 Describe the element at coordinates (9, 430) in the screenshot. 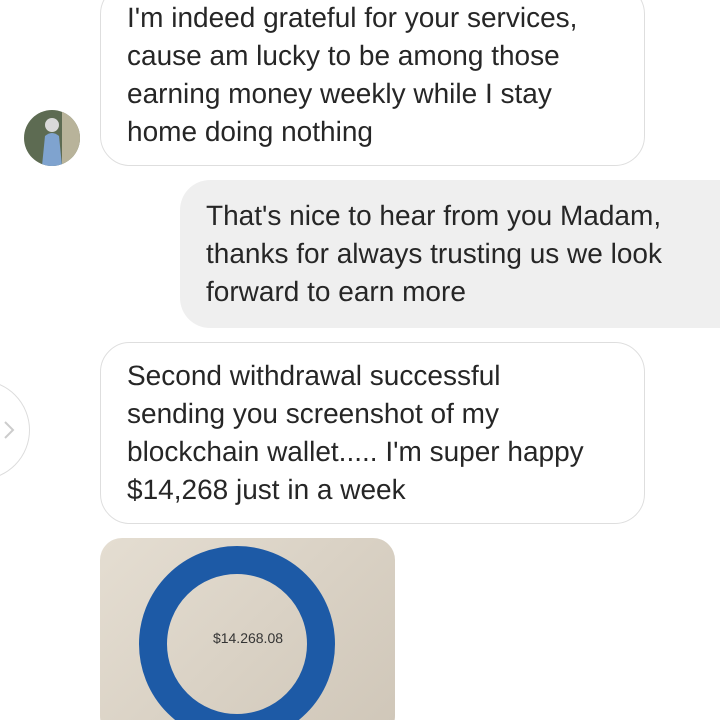

I see `chevron-icon` at that location.